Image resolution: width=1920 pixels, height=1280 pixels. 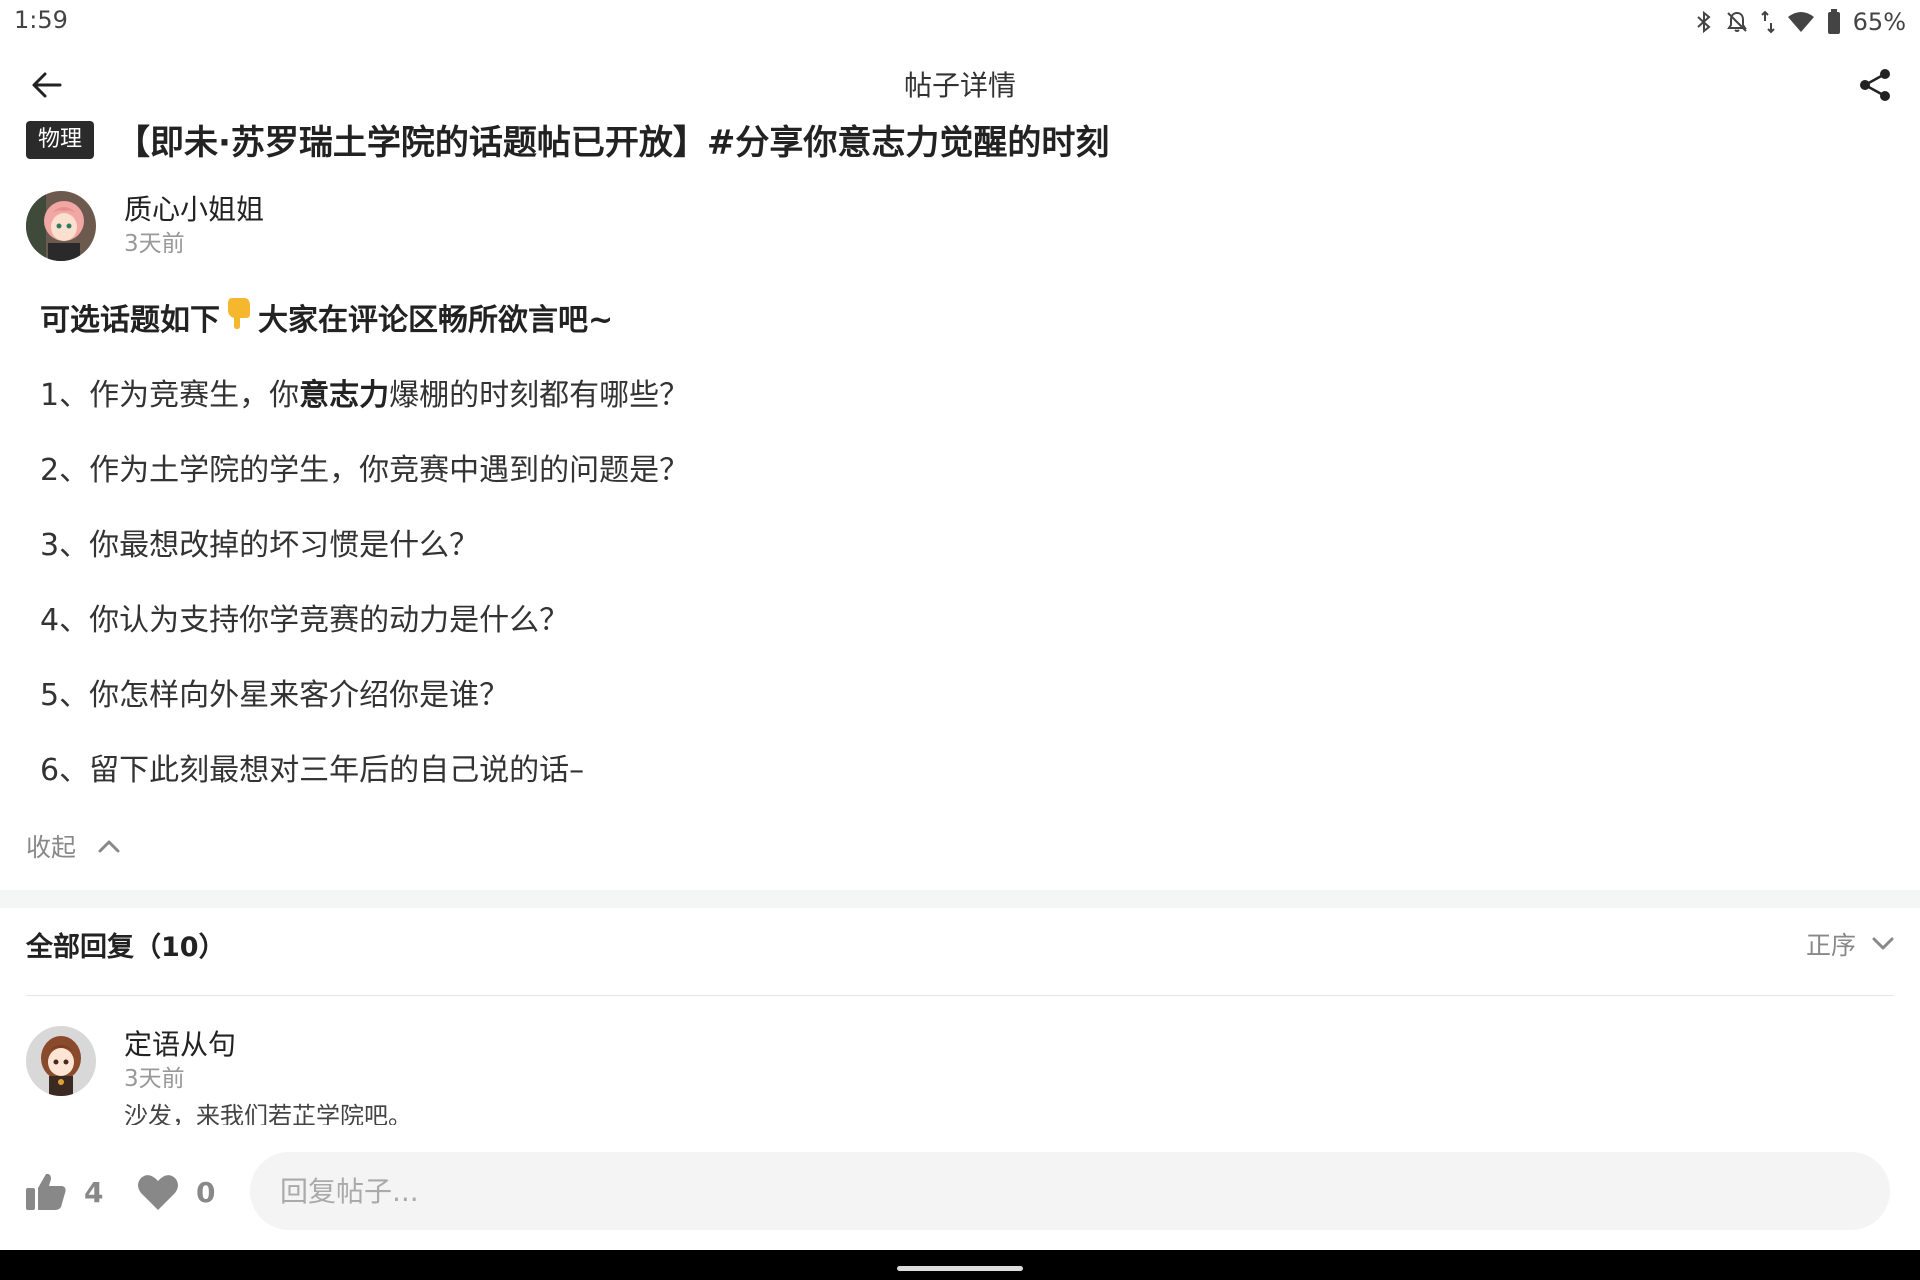 I want to click on author-name: 质心小姐姐, so click(x=194, y=210).